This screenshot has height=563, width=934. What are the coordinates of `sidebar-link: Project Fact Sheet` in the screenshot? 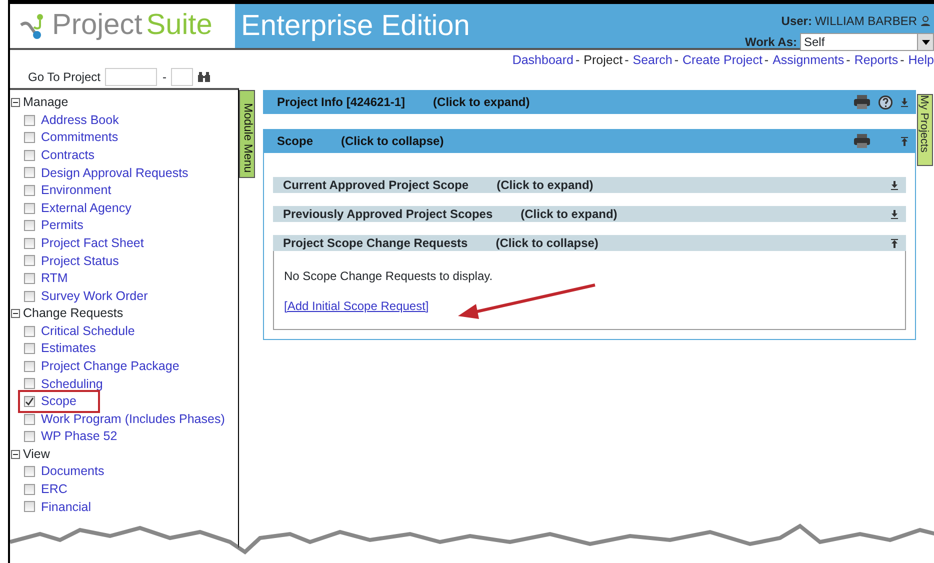 It's located at (92, 243).